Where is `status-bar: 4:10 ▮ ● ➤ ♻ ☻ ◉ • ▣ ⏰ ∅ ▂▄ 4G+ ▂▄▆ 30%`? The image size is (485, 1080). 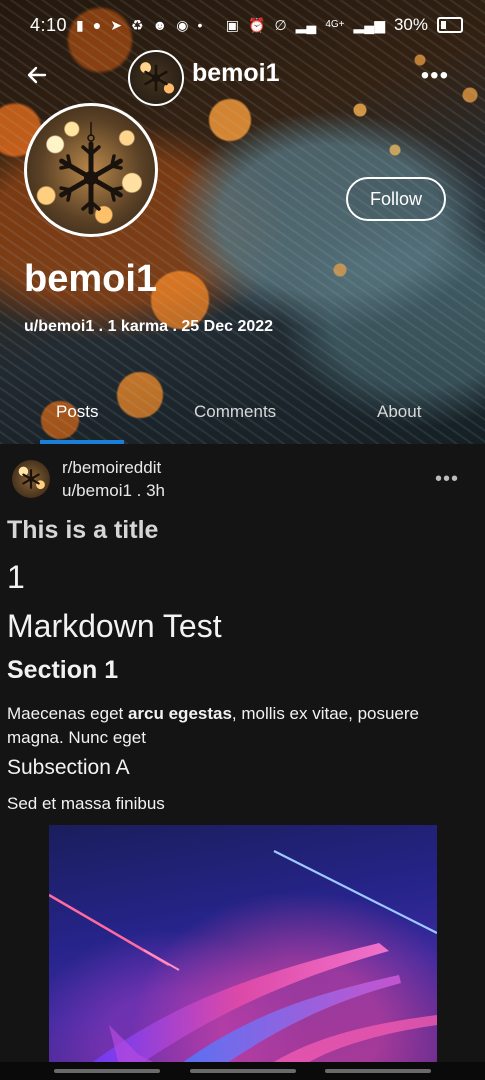
status-bar: 4:10 ▮ ● ➤ ♻ ☻ ◉ • ▣ ⏰ ∅ ▂▄ 4G+ ▂▄▆ 30% is located at coordinates (242, 25).